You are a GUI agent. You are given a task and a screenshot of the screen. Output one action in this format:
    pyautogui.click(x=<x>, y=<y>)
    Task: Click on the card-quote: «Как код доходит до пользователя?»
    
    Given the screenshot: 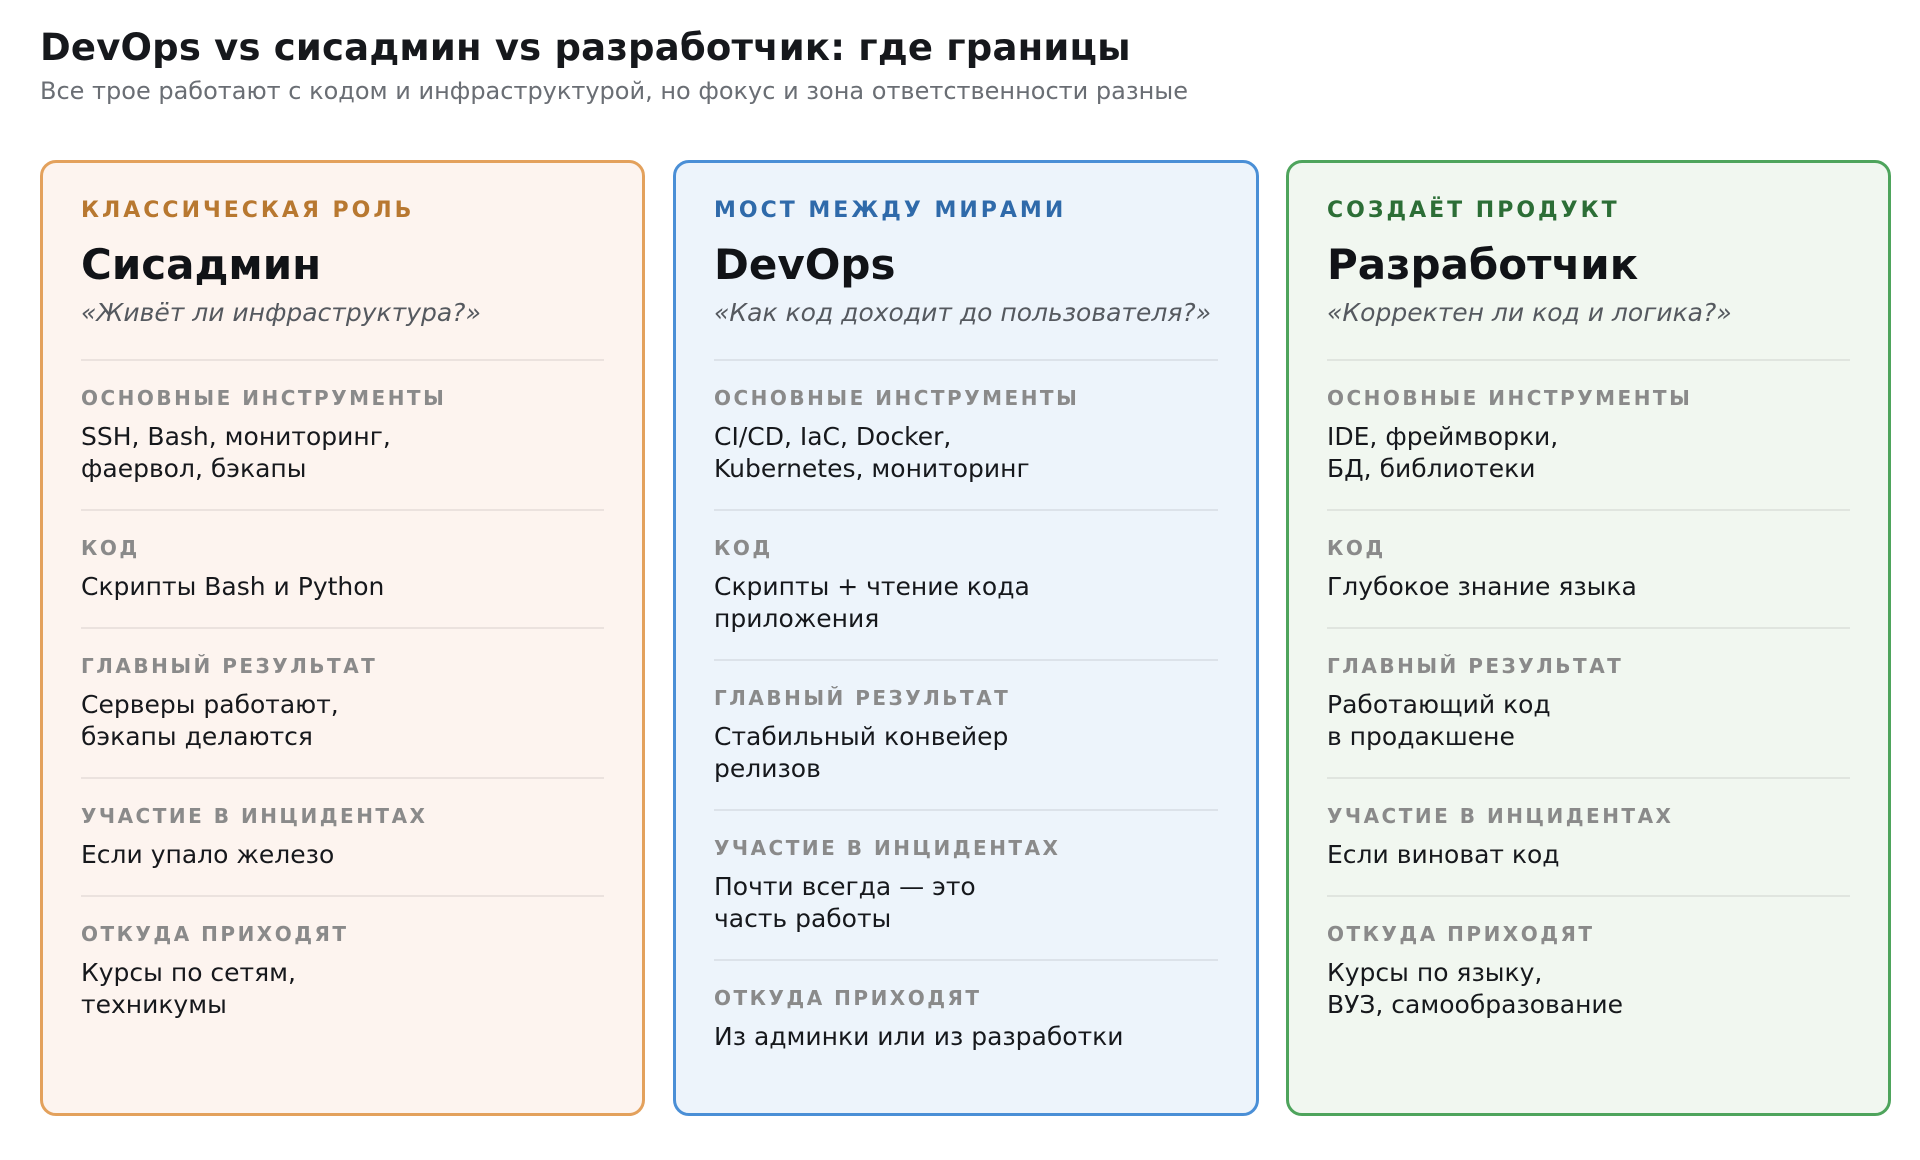 What is the action you would take?
    pyautogui.click(x=963, y=312)
    